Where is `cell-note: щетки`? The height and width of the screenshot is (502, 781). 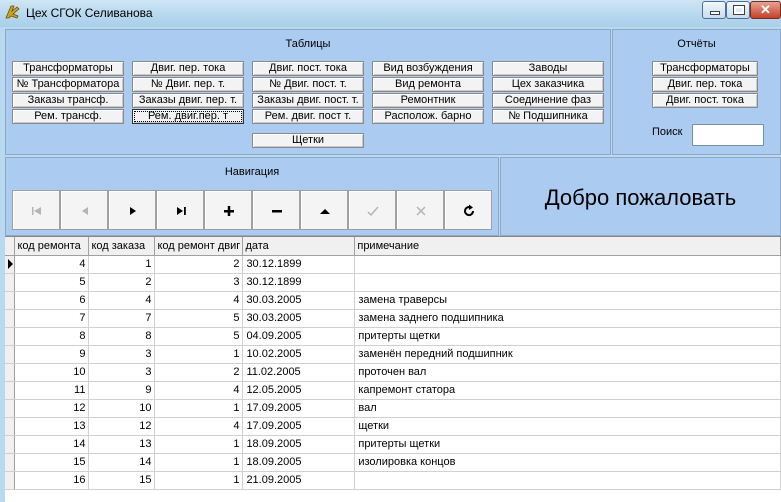
cell-note: щетки is located at coordinates (567, 426).